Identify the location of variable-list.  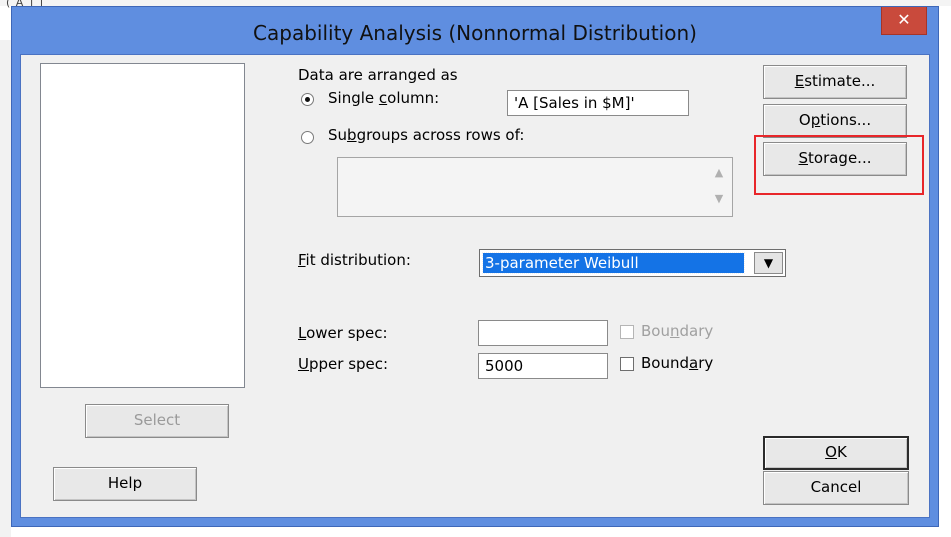
(142, 225).